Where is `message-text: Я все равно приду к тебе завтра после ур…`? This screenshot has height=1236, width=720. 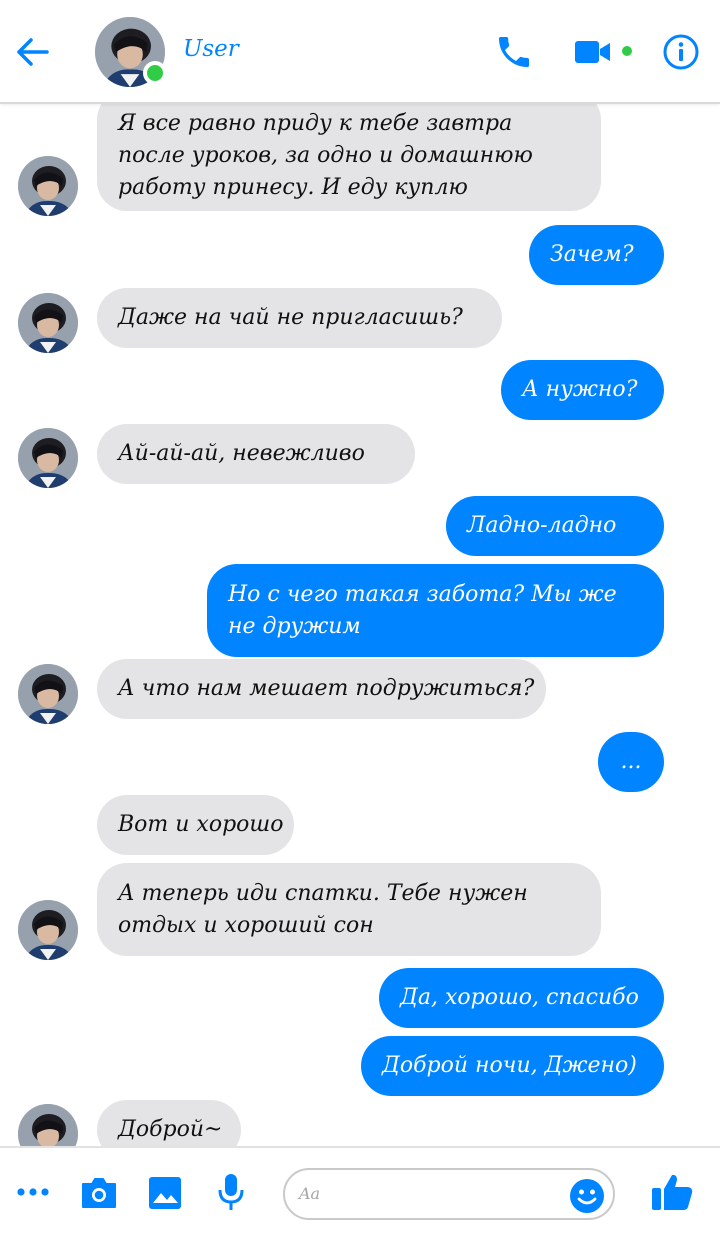
message-text: Я все равно приду к тебе завтра после ур… is located at coordinates (325, 155).